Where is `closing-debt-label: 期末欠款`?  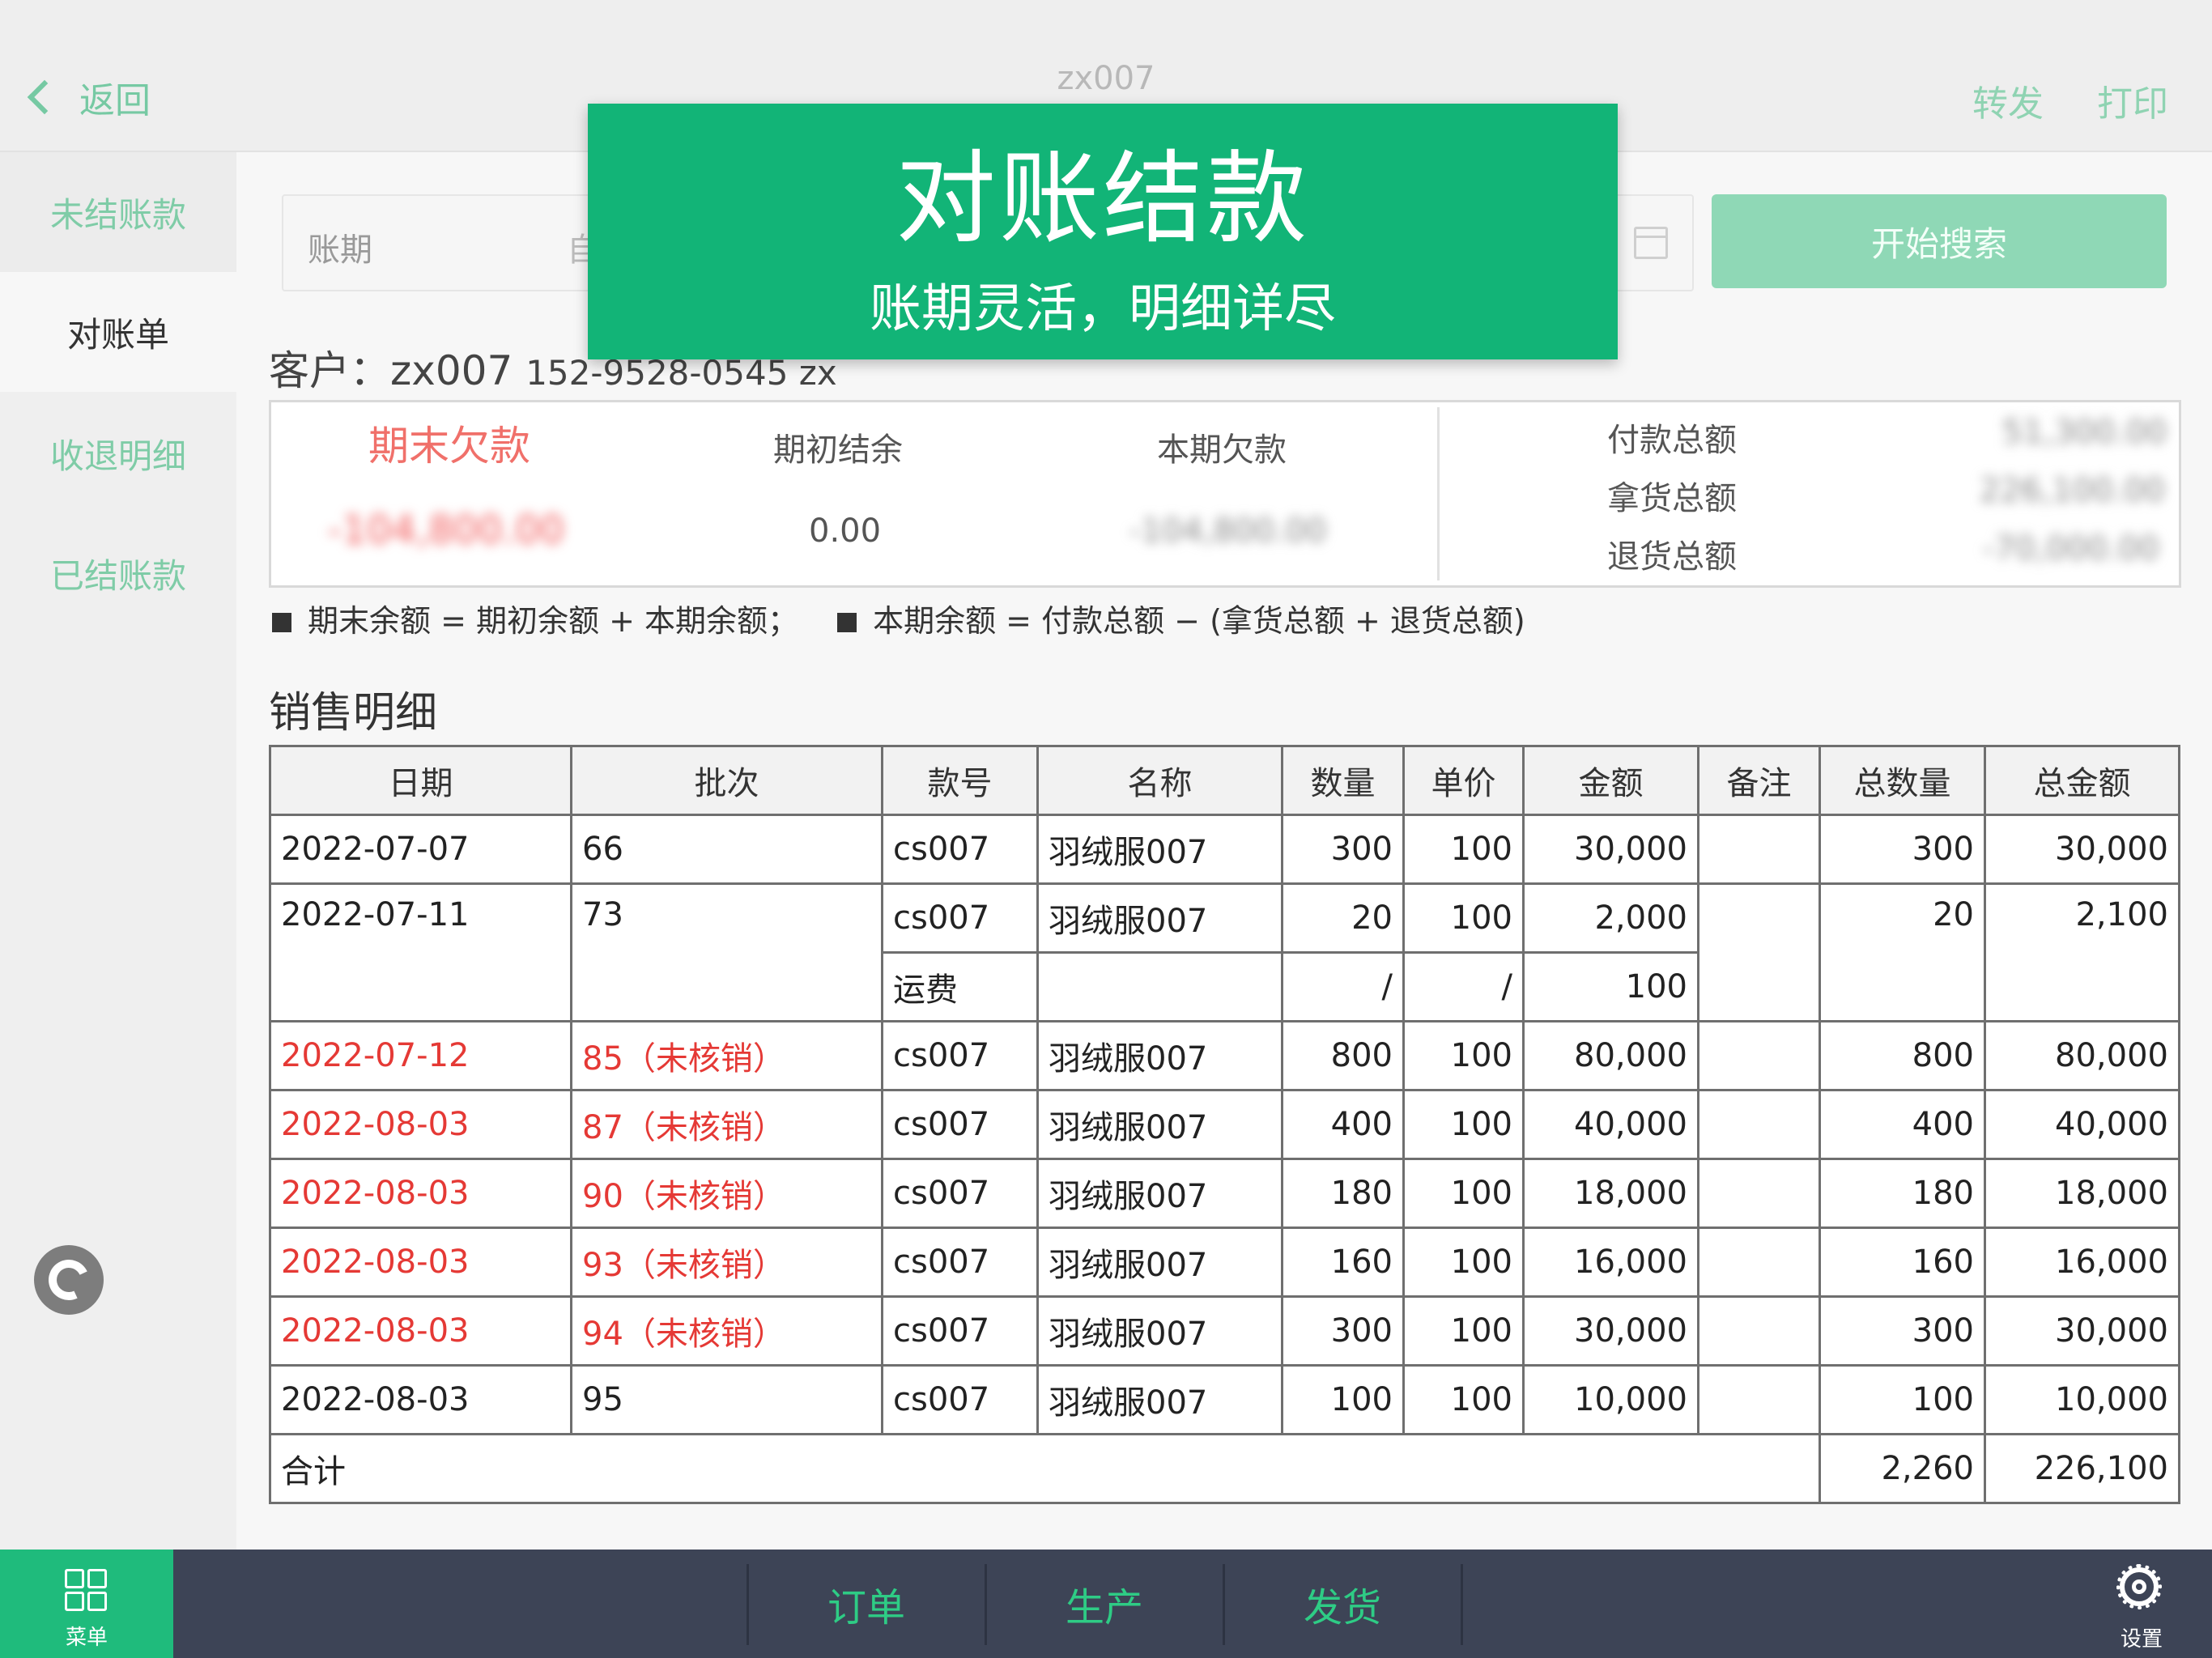
closing-debt-label: 期末欠款 is located at coordinates (449, 446).